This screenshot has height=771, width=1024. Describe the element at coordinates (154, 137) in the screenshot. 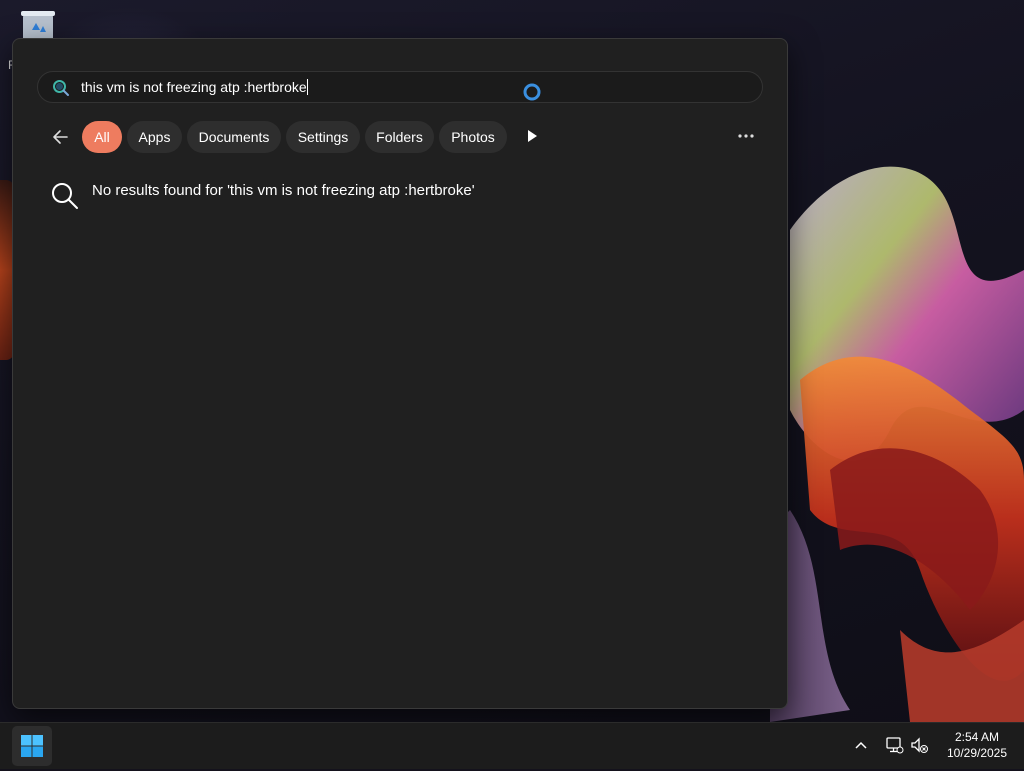

I see `filter-chip-apps: Apps` at that location.